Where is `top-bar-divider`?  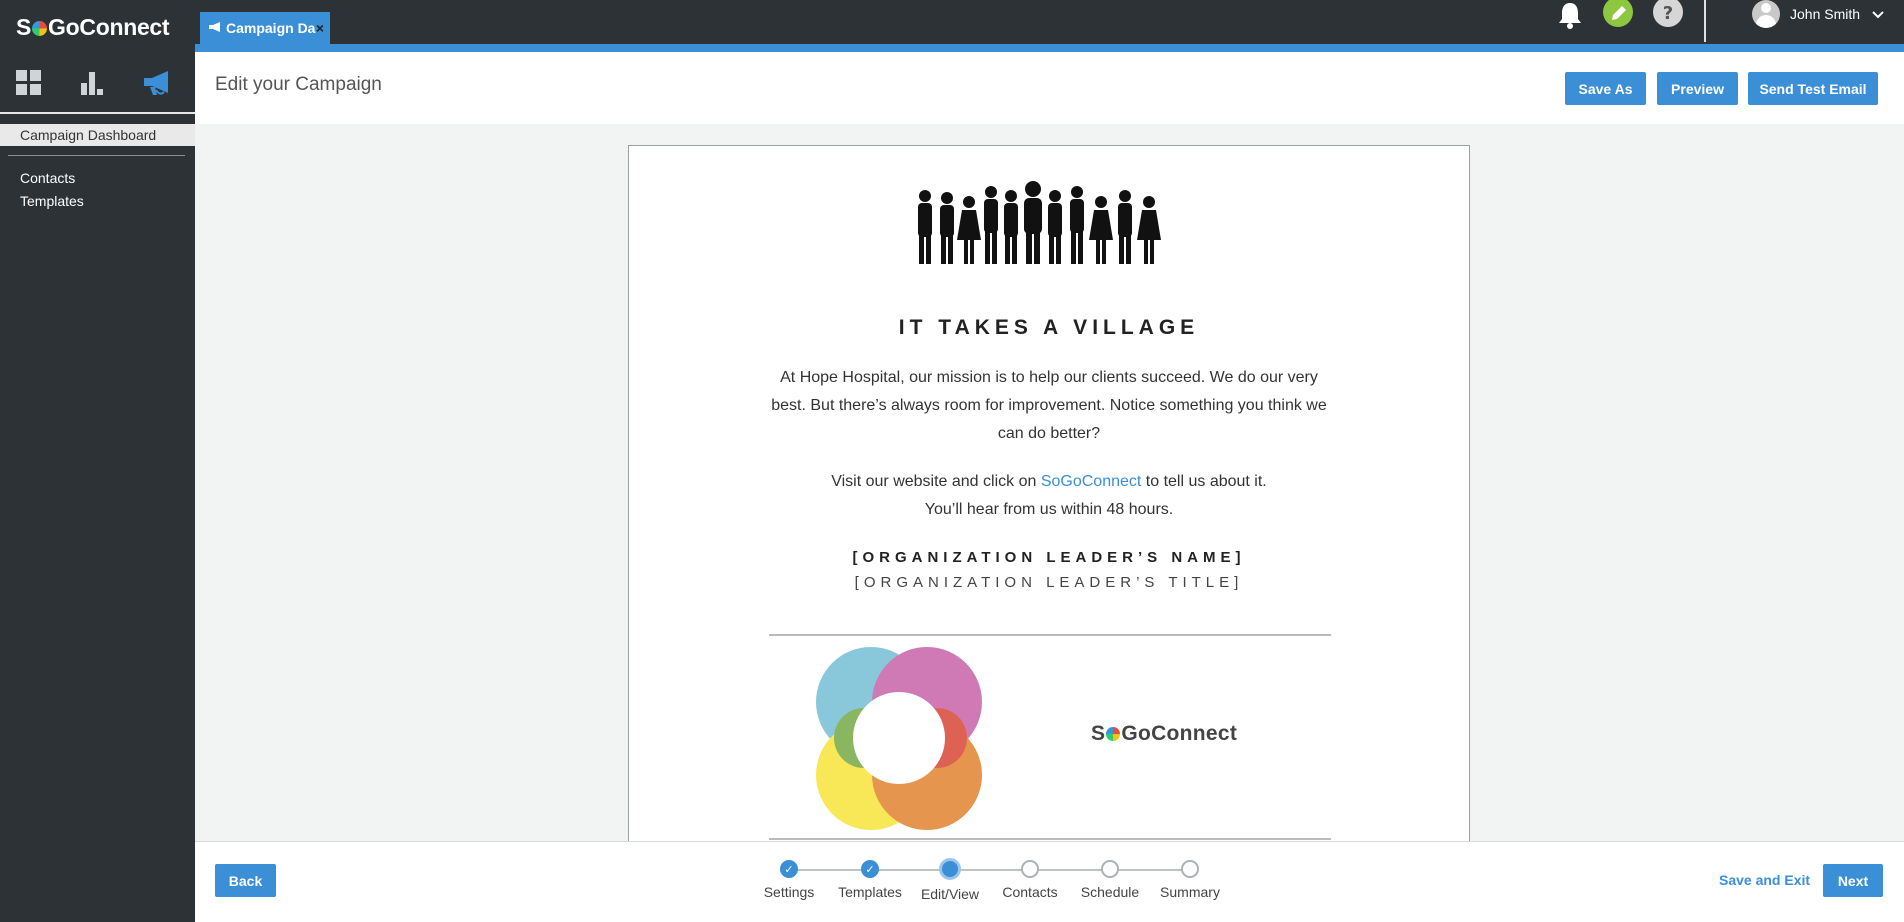 top-bar-divider is located at coordinates (1705, 21).